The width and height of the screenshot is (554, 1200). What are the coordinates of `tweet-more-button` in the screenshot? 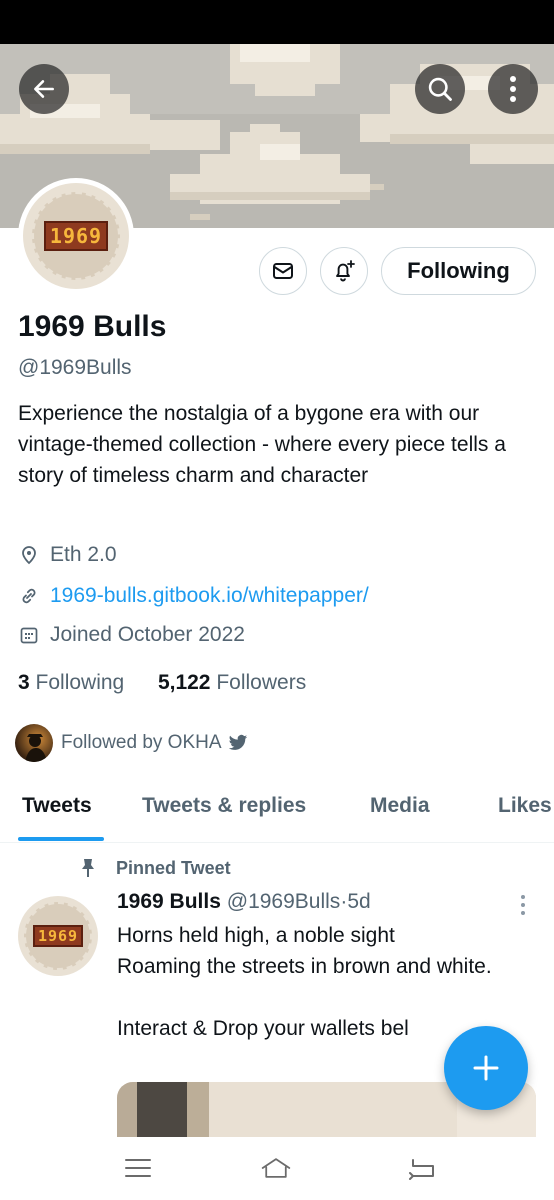 It's located at (523, 905).